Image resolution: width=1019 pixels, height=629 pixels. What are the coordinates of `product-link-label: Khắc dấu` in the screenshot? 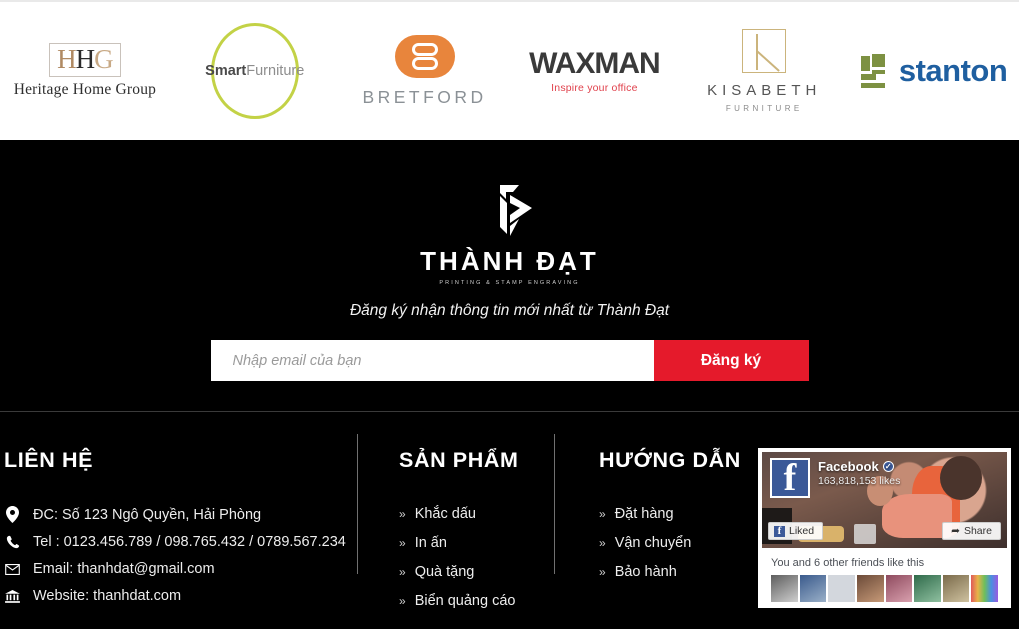 It's located at (445, 514).